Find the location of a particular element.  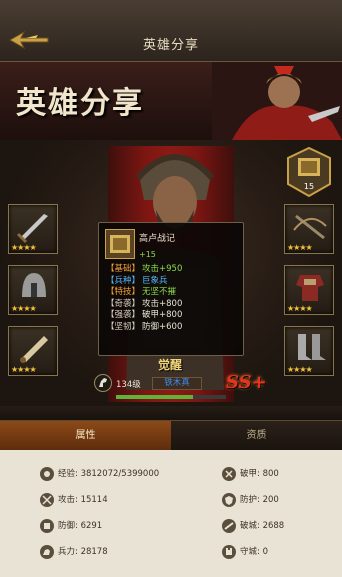

equip-slot-right-1: ★★★★ is located at coordinates (309, 229).